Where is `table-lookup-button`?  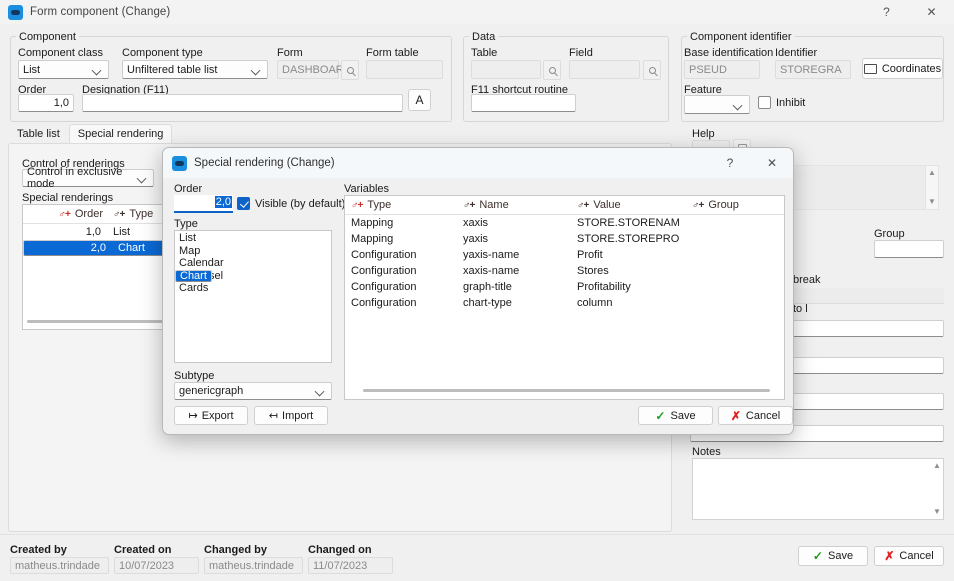 table-lookup-button is located at coordinates (552, 70).